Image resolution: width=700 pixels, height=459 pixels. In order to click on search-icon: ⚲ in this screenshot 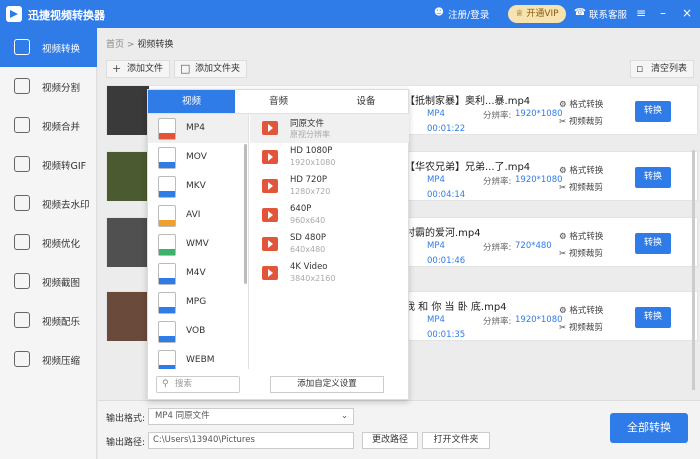, I will do `click(165, 384)`.